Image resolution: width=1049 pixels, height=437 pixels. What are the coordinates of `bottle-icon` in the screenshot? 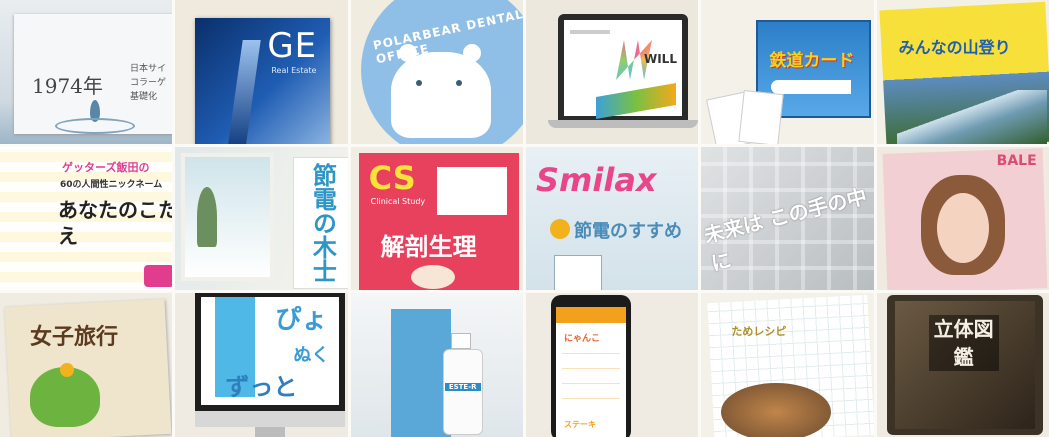 It's located at (462, 392).